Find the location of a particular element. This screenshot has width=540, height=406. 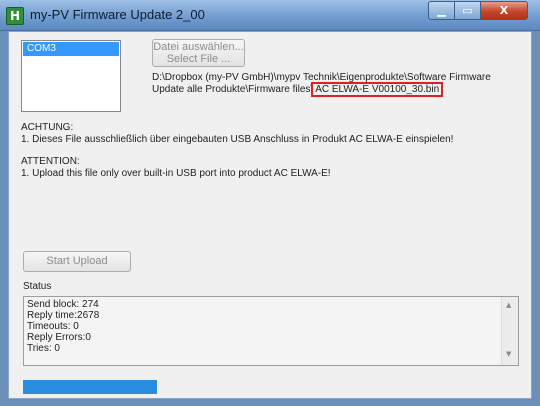

status-line: Reply time:2678 is located at coordinates (63, 315).